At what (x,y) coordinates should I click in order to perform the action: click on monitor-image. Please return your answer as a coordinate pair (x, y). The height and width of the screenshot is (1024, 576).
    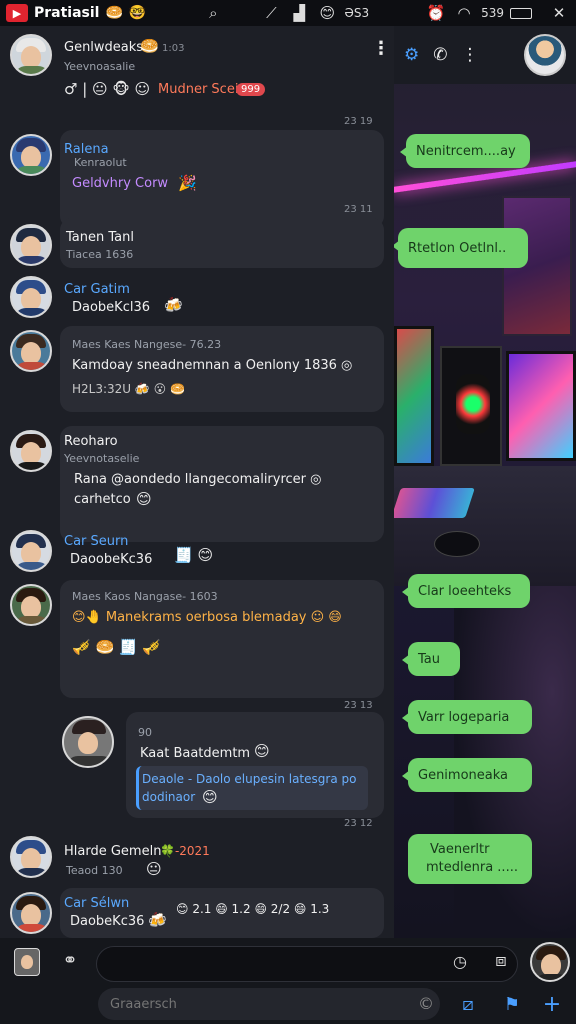
    Looking at the image, I should click on (414, 396).